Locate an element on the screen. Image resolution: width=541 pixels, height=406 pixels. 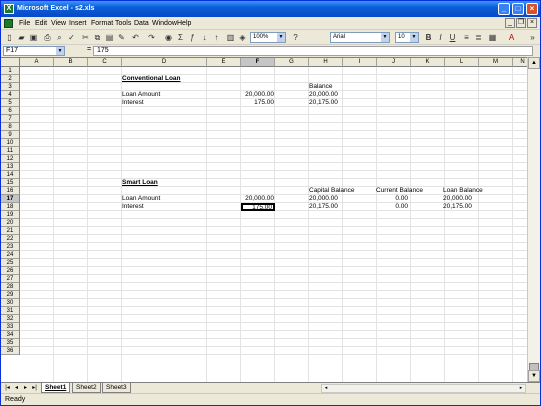
horizontal-scrollbar: ◂ ▸ is located at coordinates (423, 388).